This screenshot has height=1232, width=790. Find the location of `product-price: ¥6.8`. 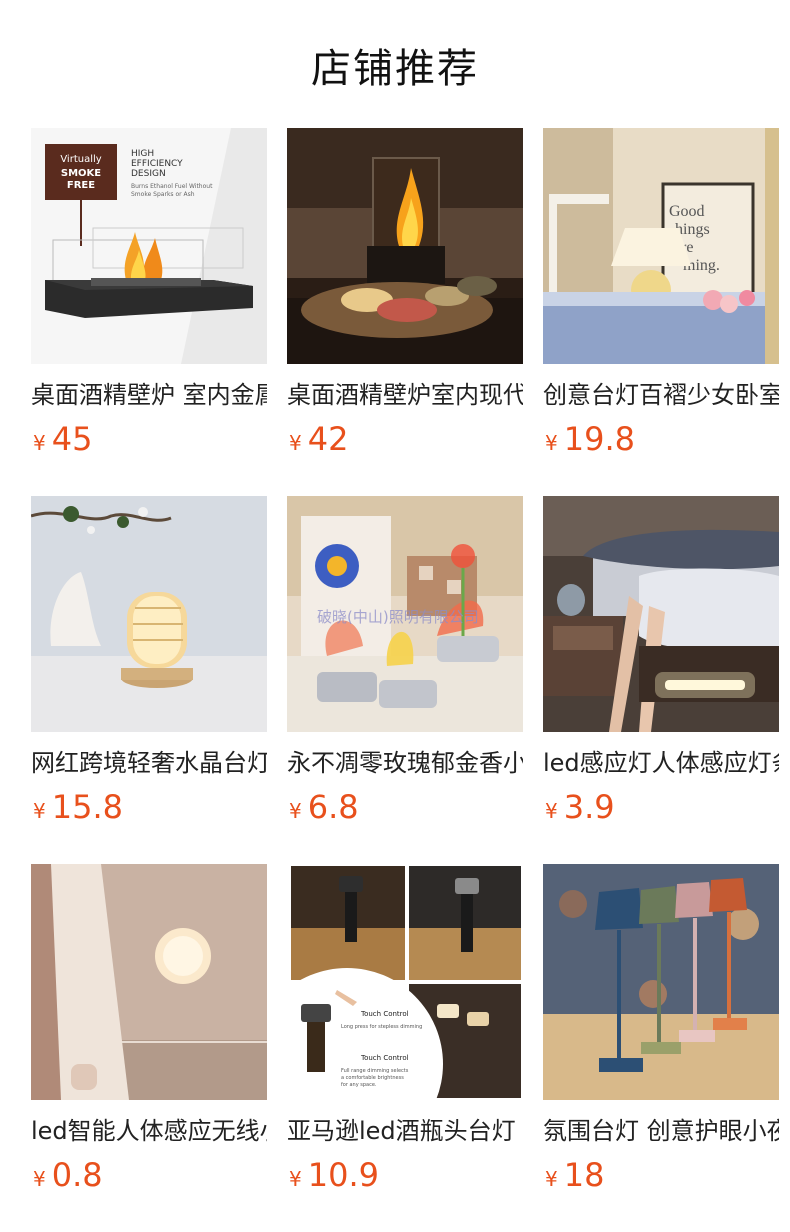

product-price: ¥6.8 is located at coordinates (324, 807).